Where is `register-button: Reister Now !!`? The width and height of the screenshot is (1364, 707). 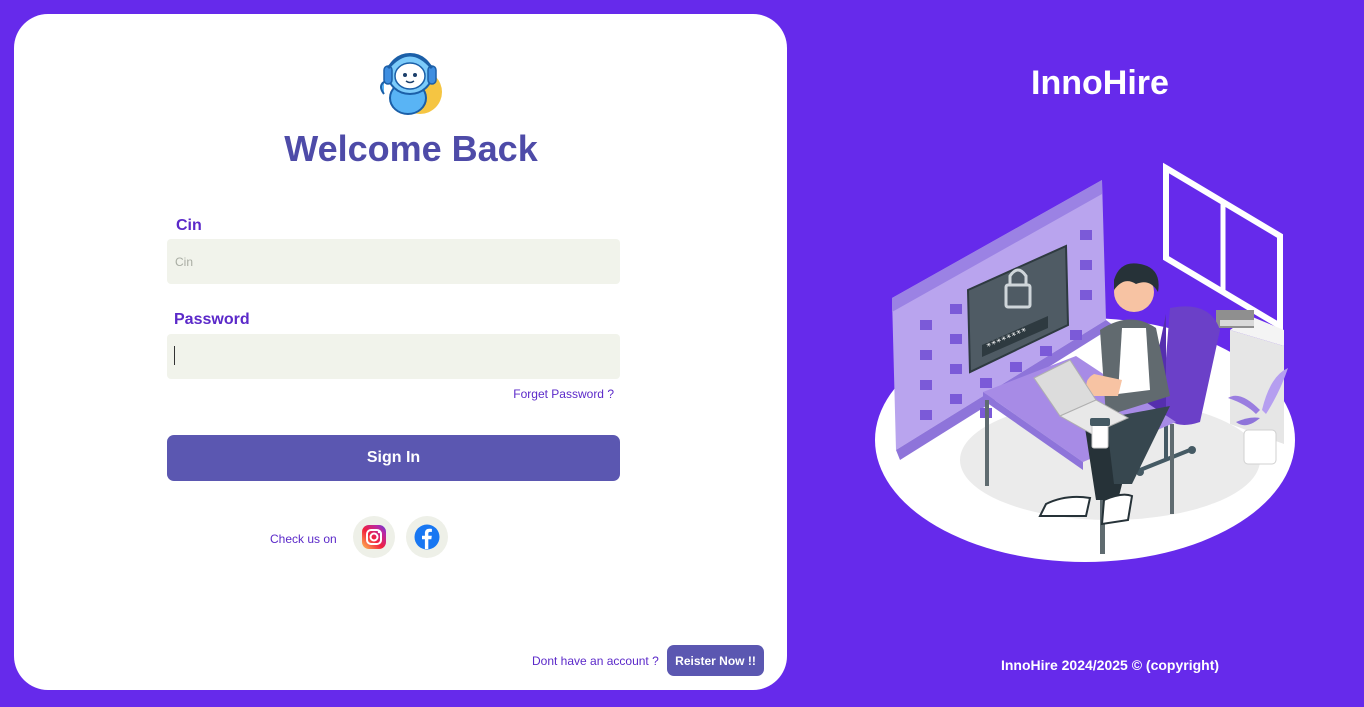 register-button: Reister Now !! is located at coordinates (715, 660).